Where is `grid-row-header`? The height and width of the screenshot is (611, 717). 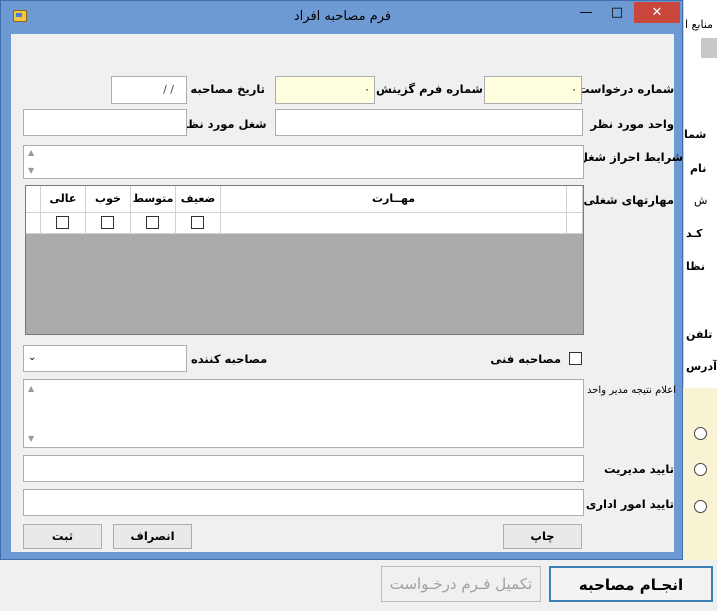 grid-row-header is located at coordinates (33, 223).